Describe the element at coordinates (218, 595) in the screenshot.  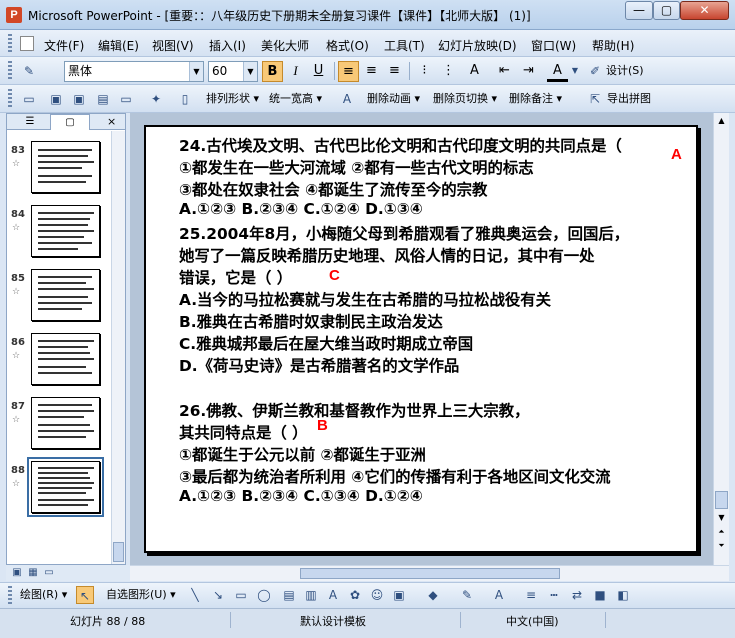
I see `arrow-icon: ↘` at that location.